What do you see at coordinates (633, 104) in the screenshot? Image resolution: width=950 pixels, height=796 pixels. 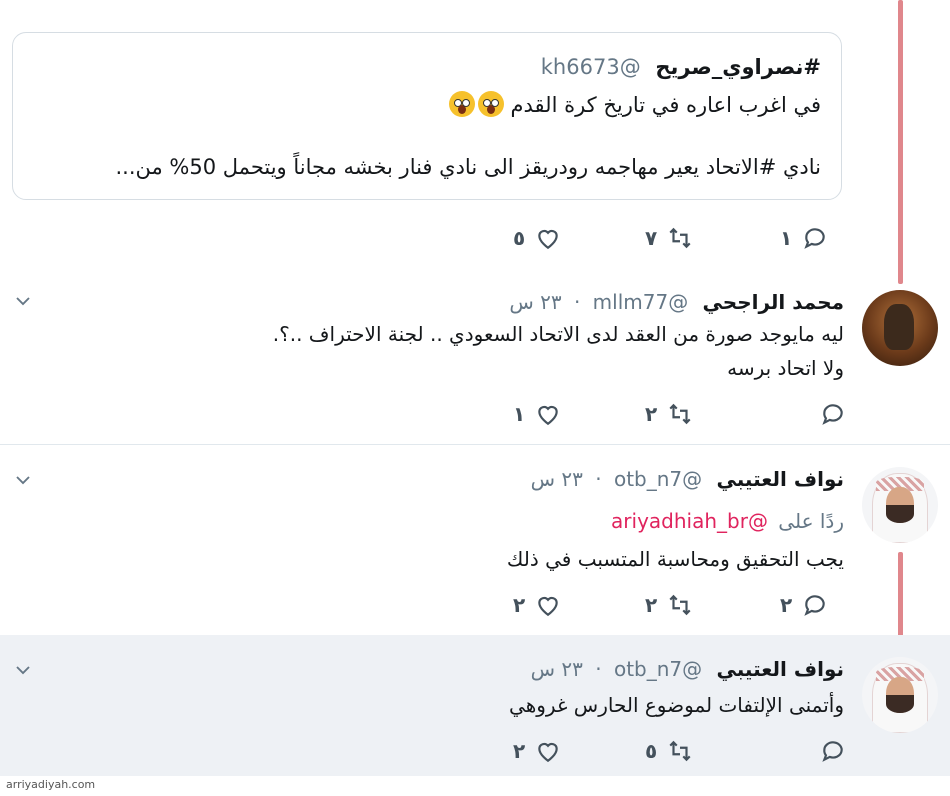 I see `quoted-text-line-1: في اغرب اعاره في تاريخ كرة القدم` at bounding box center [633, 104].